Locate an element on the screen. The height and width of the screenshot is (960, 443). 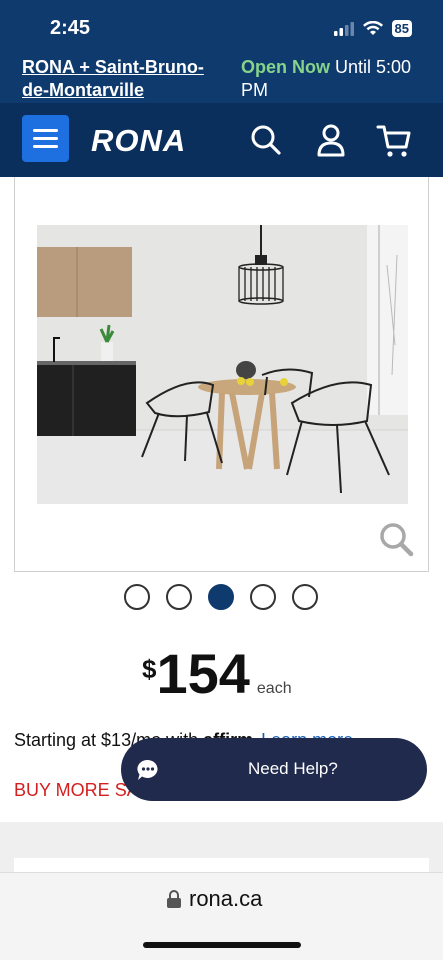
status-bar: 2:45 85 is located at coordinates (221, 27).